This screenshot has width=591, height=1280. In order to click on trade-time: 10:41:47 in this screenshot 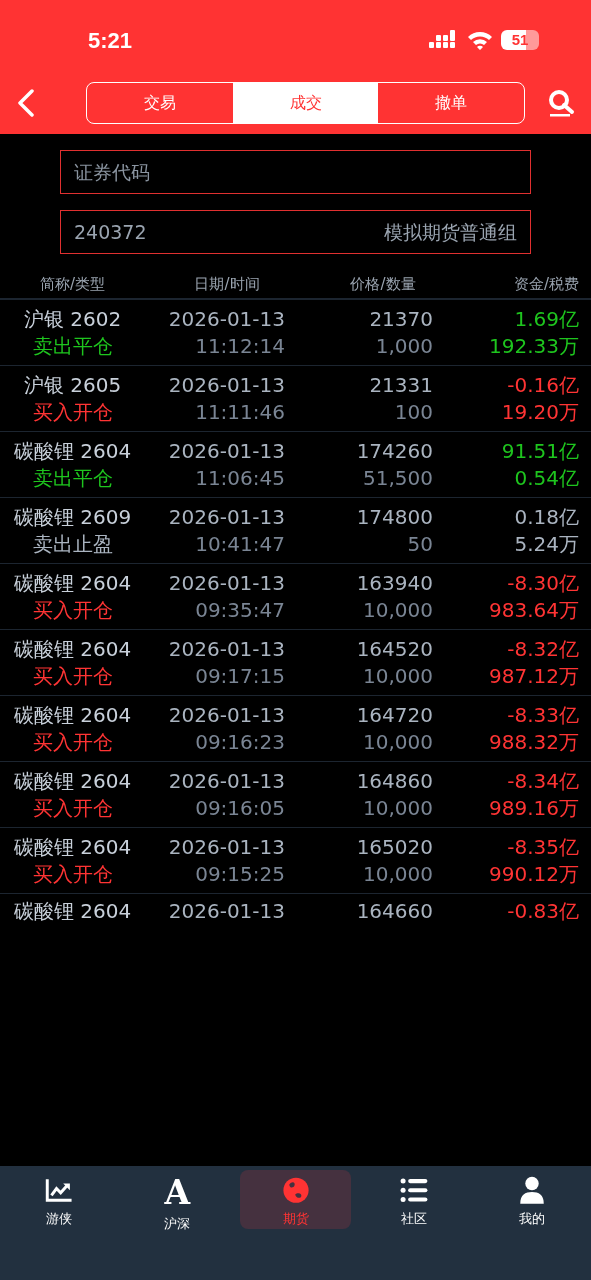, I will do `click(239, 544)`.